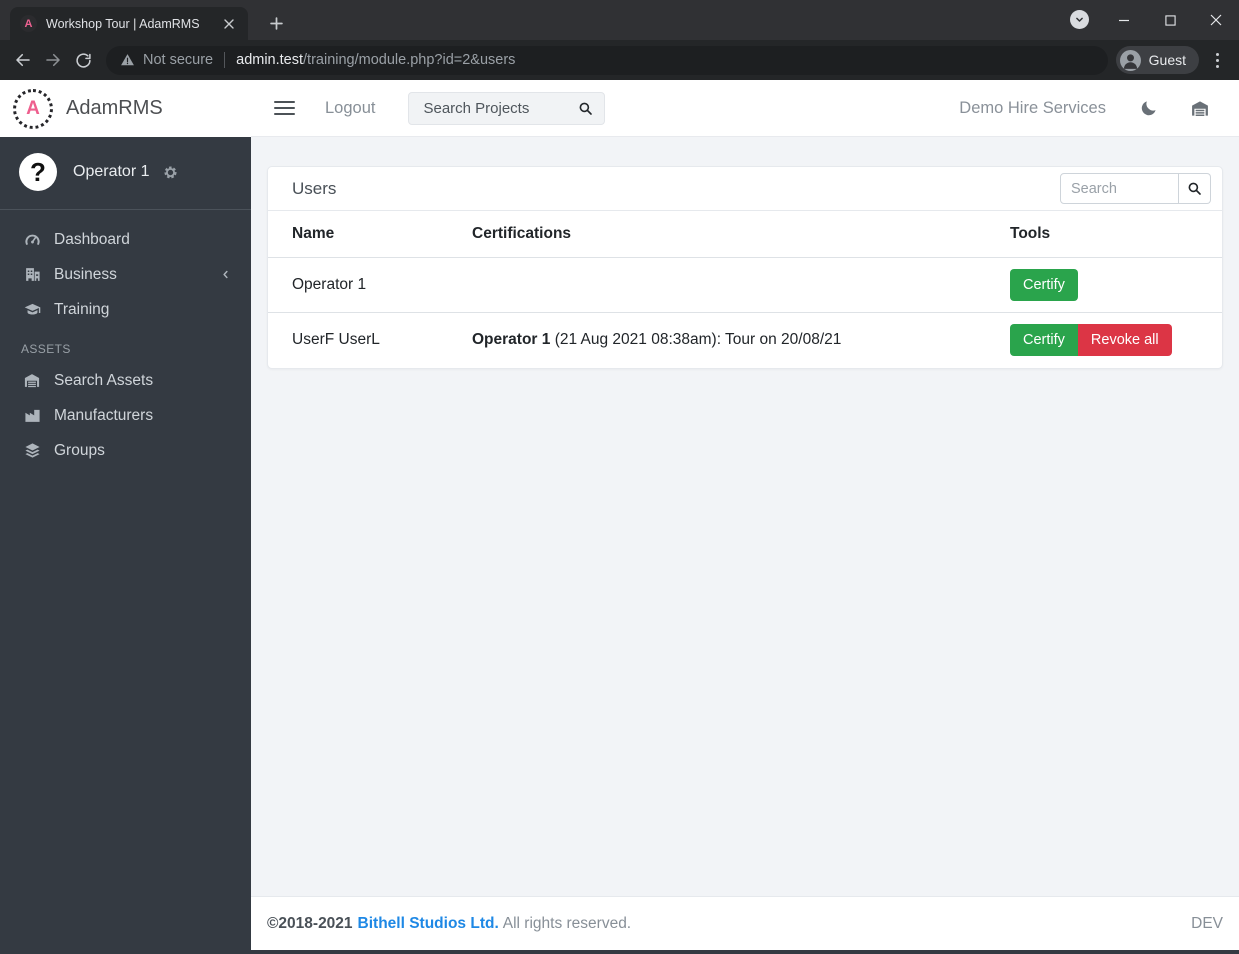  What do you see at coordinates (32, 239) in the screenshot?
I see `dashboard-icon` at bounding box center [32, 239].